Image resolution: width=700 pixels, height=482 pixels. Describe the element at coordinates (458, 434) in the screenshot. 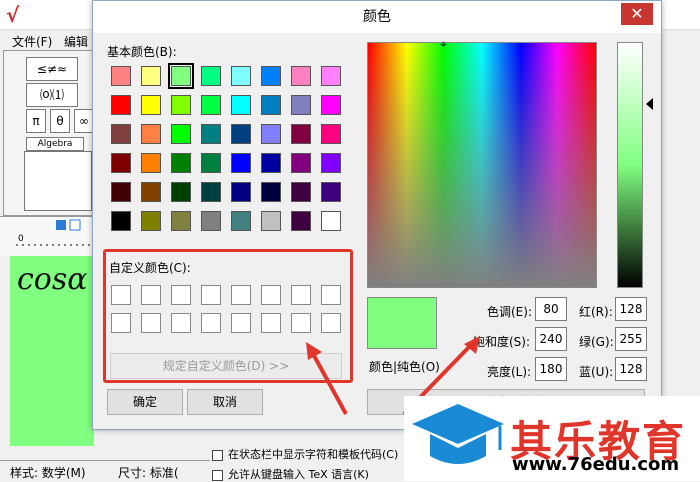

I see `graduation-cap-icon` at that location.